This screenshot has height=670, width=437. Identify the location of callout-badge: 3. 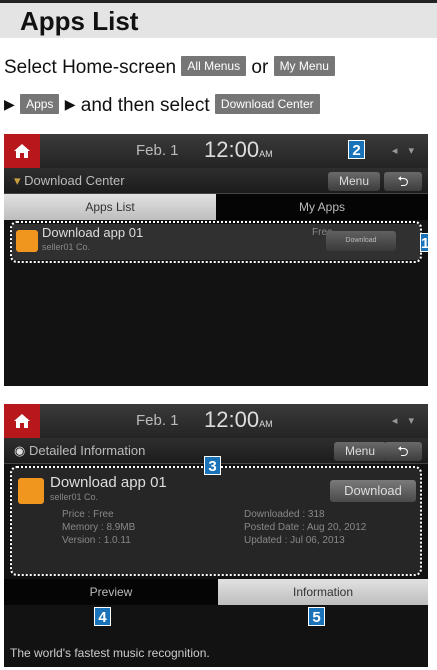
(212, 465).